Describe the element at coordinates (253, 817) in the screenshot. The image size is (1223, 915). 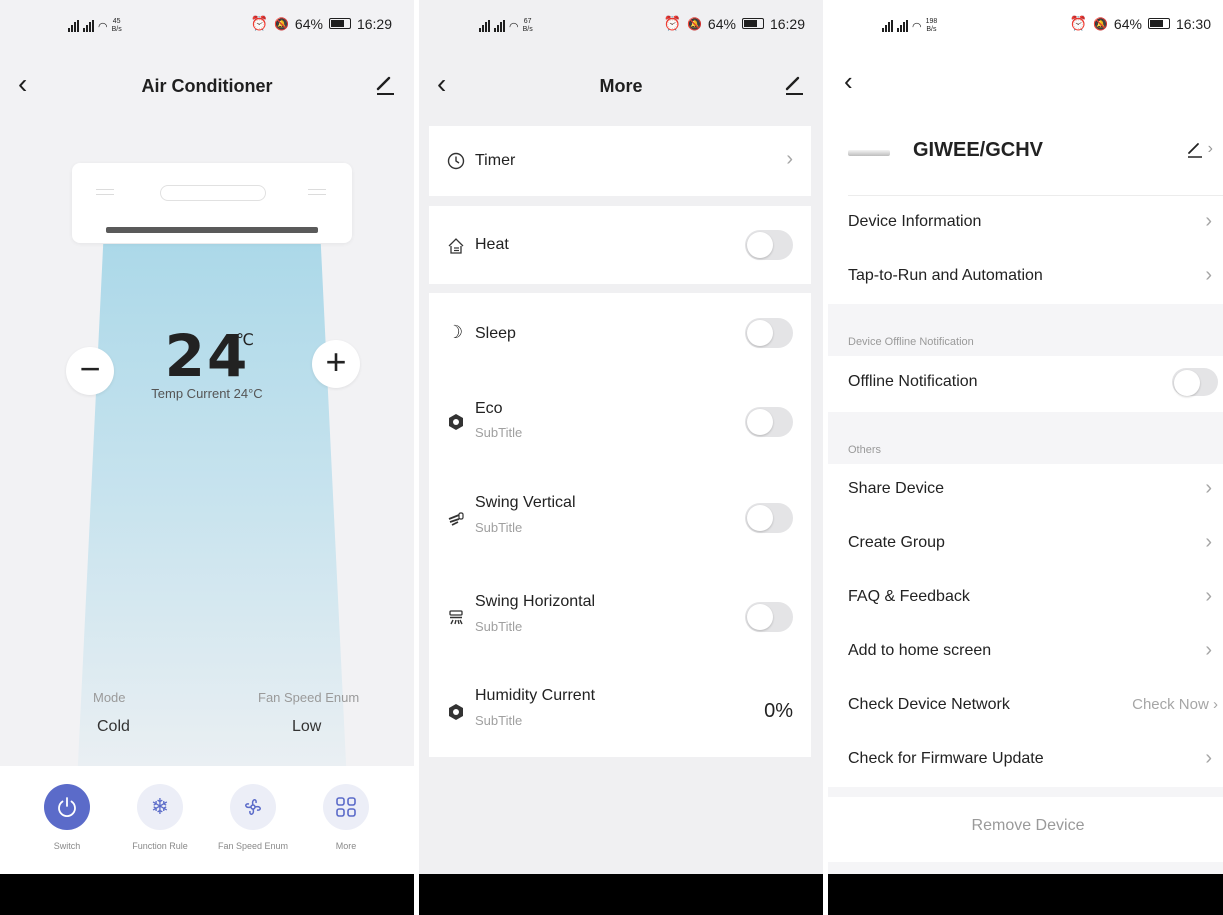
I see `fan-speed-button: Fan Speed Enum` at that location.